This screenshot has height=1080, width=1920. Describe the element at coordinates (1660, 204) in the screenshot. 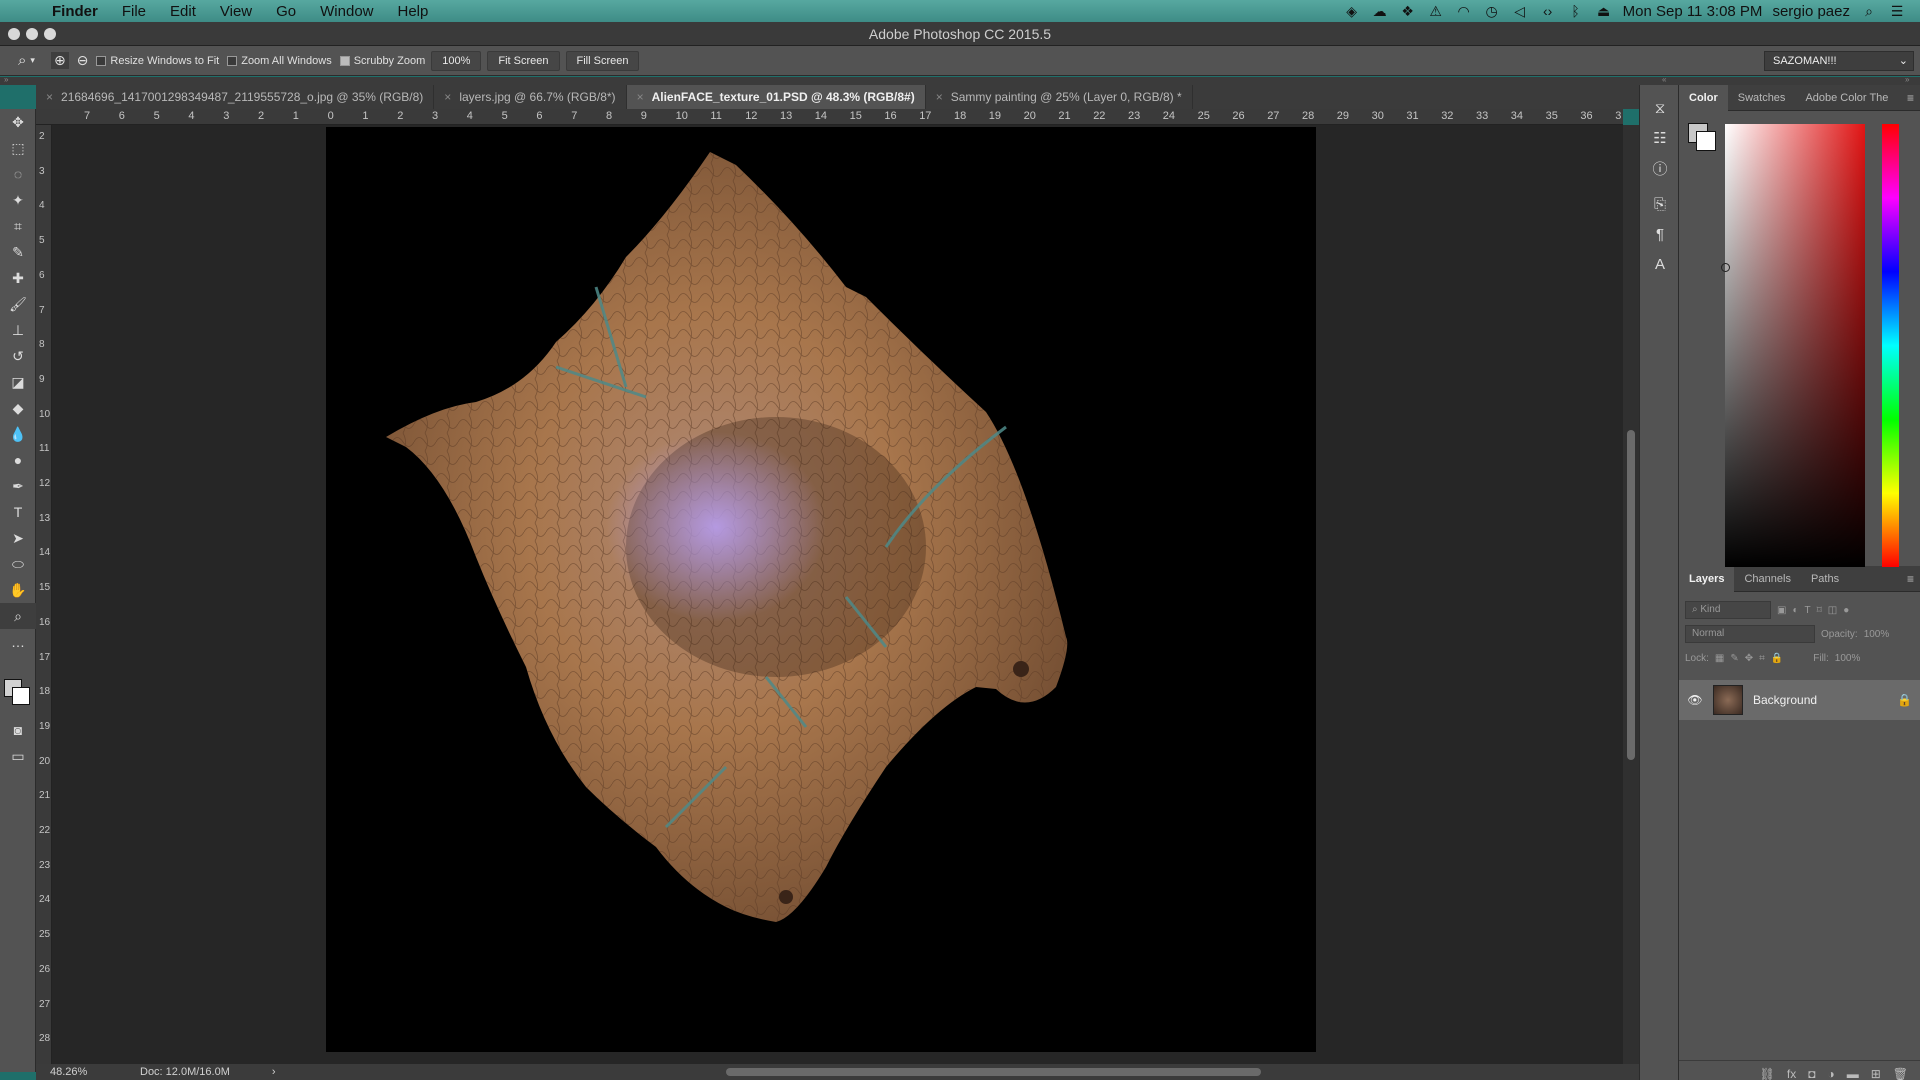

I see `clone-source-panel-icon: ⎘` at that location.